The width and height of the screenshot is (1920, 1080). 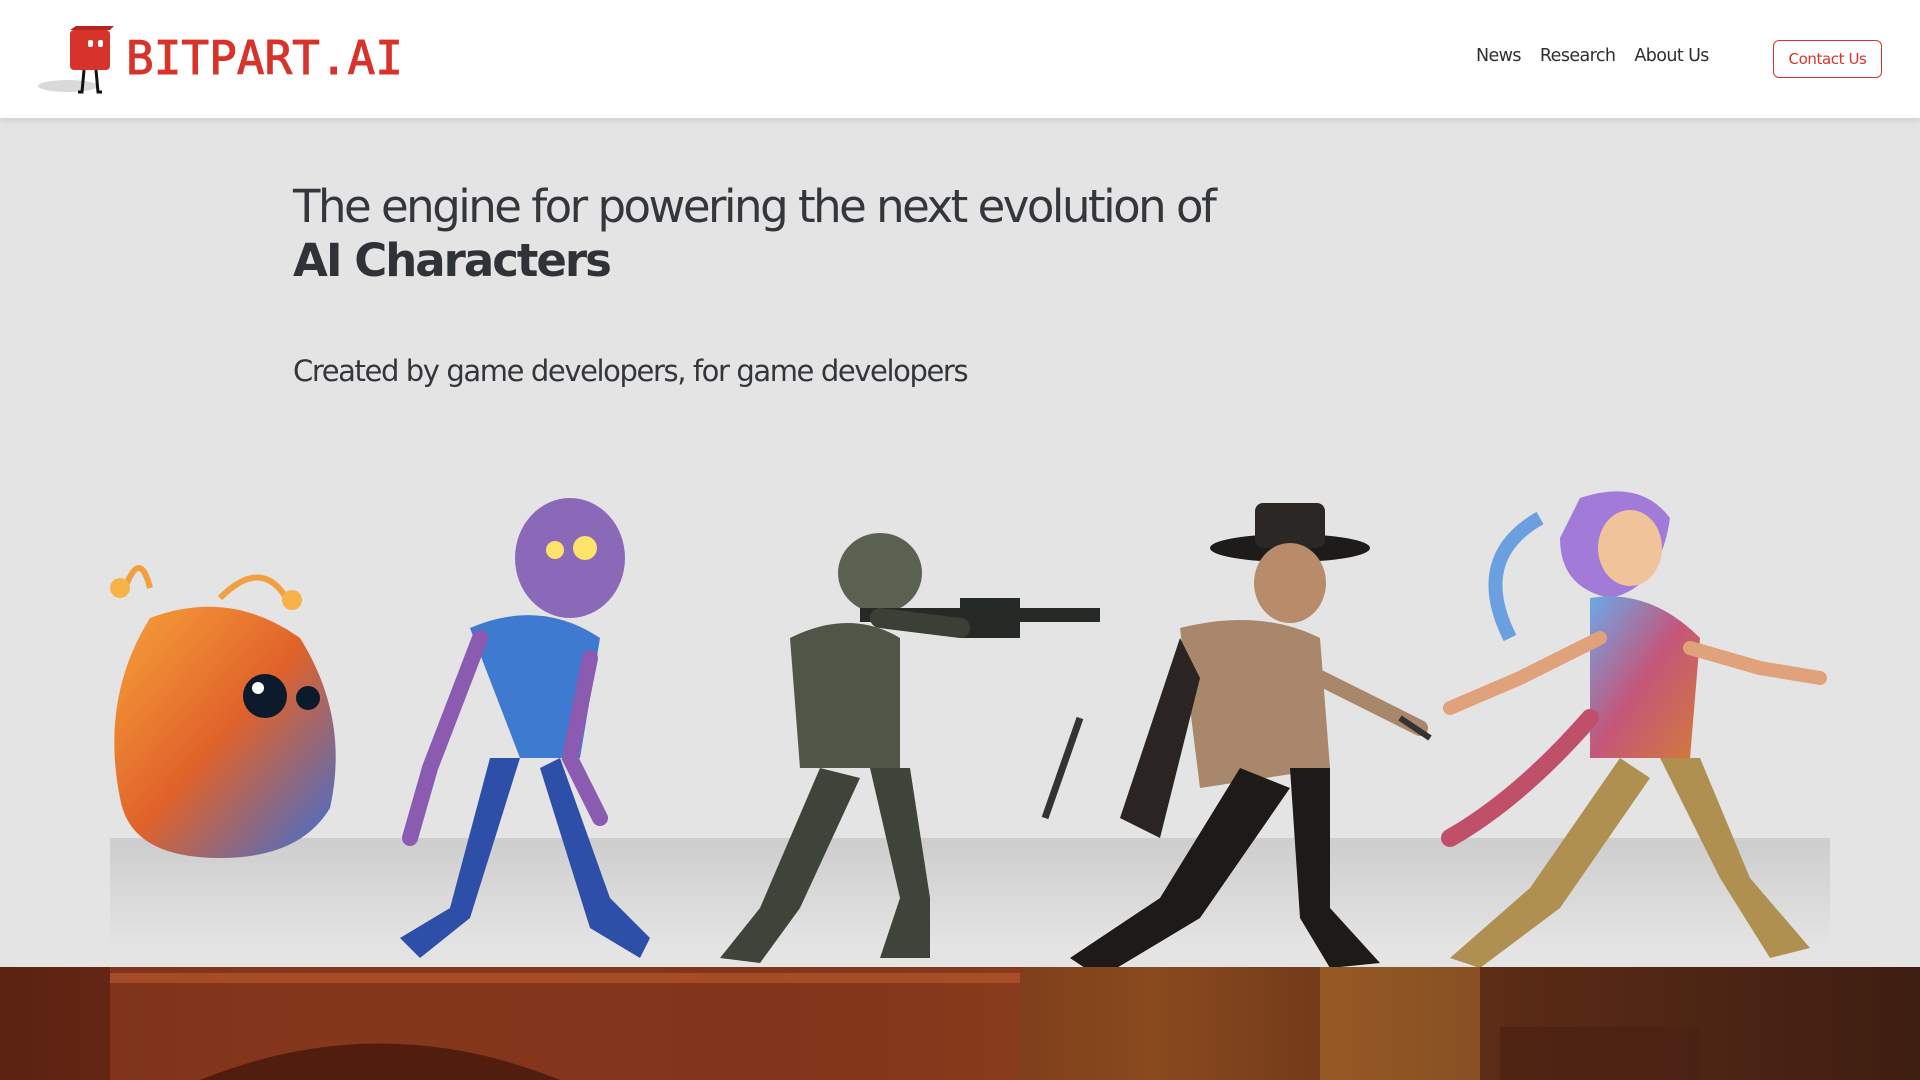 What do you see at coordinates (223, 711) in the screenshot?
I see `fuzzy-creature-character` at bounding box center [223, 711].